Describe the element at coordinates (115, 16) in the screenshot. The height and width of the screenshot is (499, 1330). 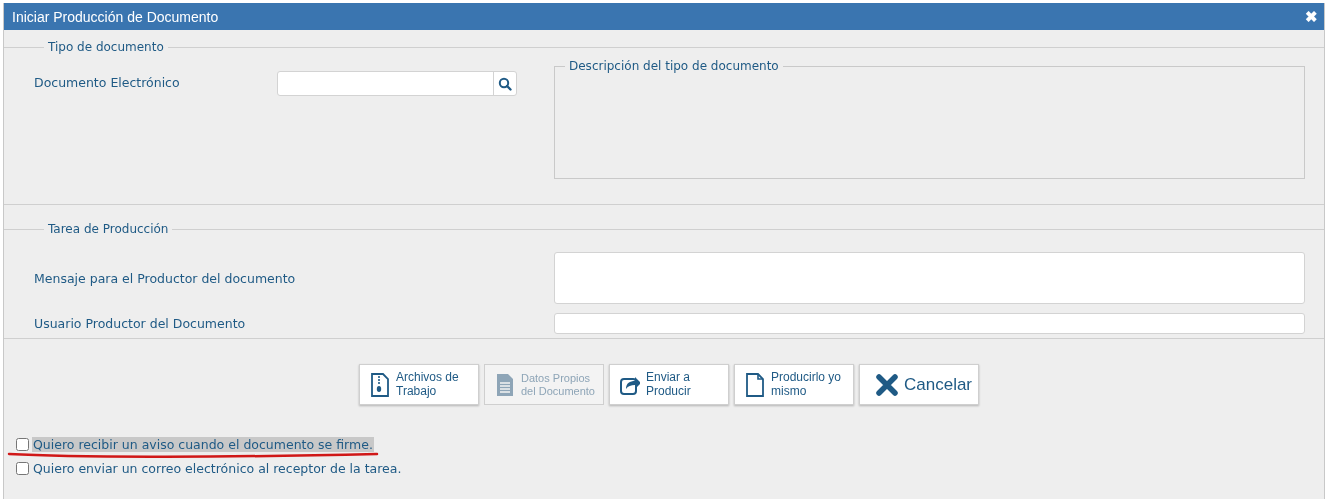
I see `window-title: Iniciar Producción de Documento` at that location.